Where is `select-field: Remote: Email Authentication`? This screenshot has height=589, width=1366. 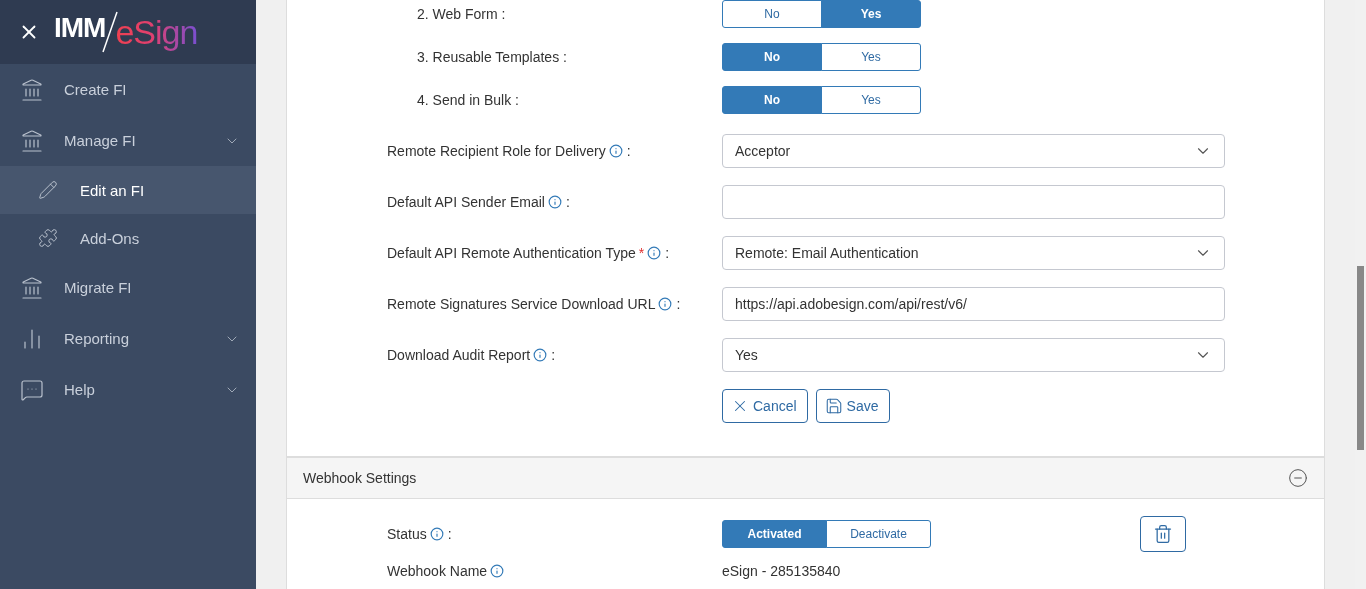 select-field: Remote: Email Authentication is located at coordinates (973, 253).